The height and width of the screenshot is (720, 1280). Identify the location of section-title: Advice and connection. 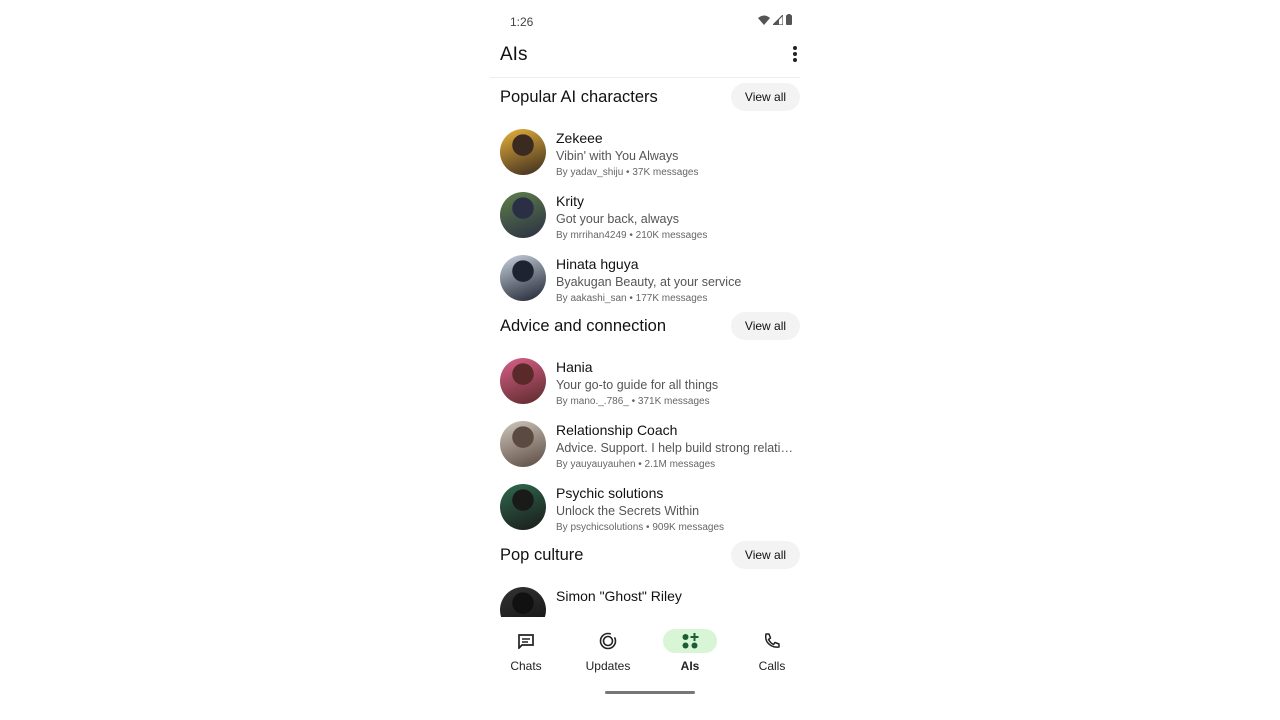
(583, 326).